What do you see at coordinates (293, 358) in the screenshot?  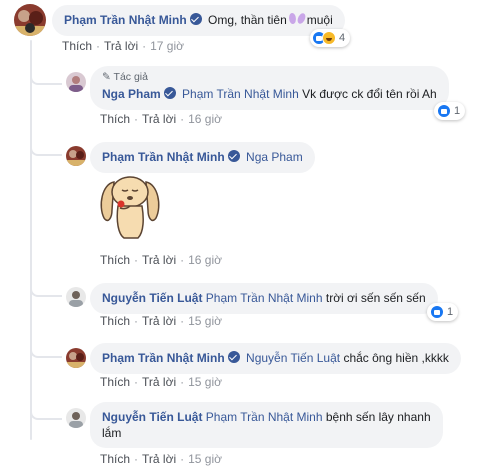 I see `mention-link: Nguyễn Tiến Luật` at bounding box center [293, 358].